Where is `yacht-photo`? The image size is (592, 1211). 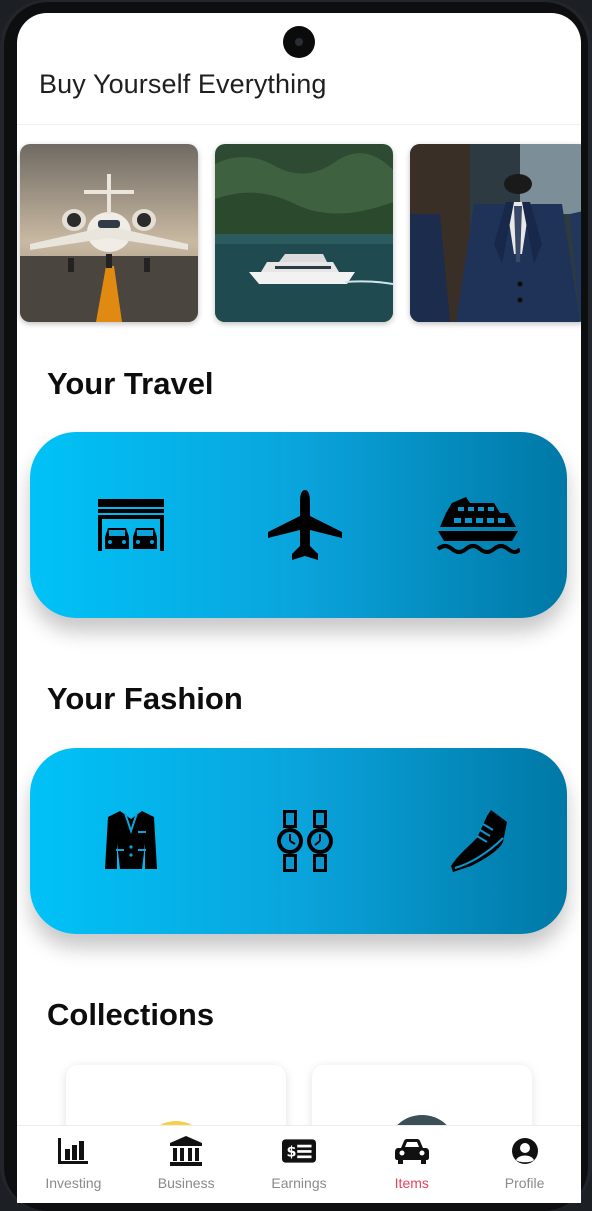
yacht-photo is located at coordinates (304, 233).